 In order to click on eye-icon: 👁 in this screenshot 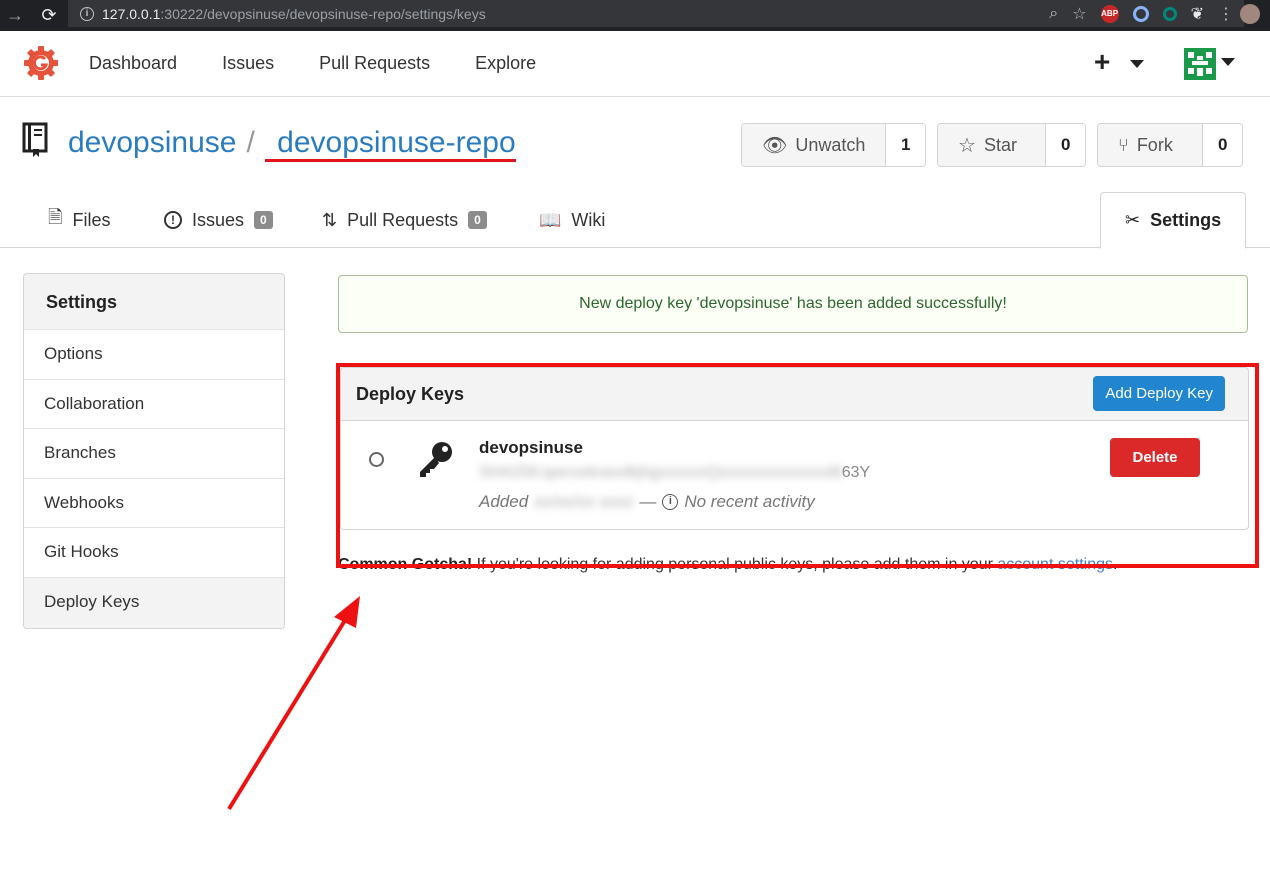, I will do `click(775, 145)`.